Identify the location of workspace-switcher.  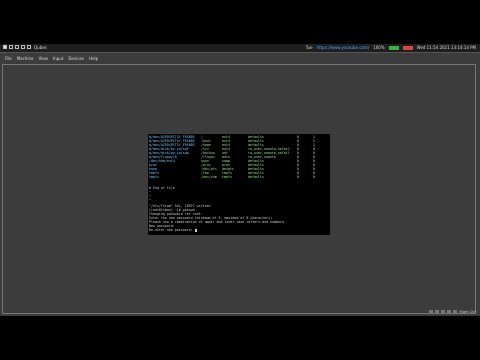
(17, 47).